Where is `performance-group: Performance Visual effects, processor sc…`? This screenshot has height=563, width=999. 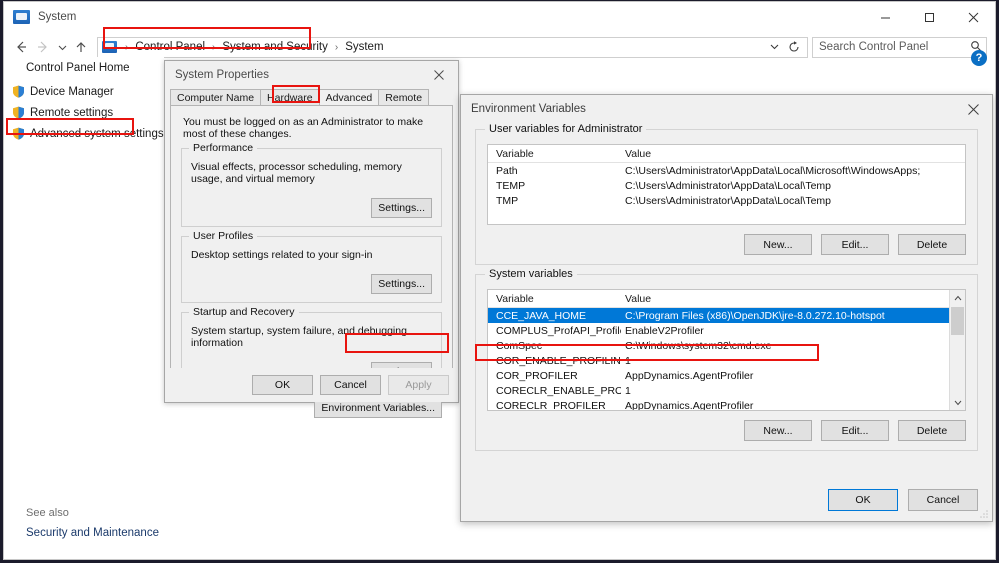 performance-group: Performance Visual effects, processor sc… is located at coordinates (311, 184).